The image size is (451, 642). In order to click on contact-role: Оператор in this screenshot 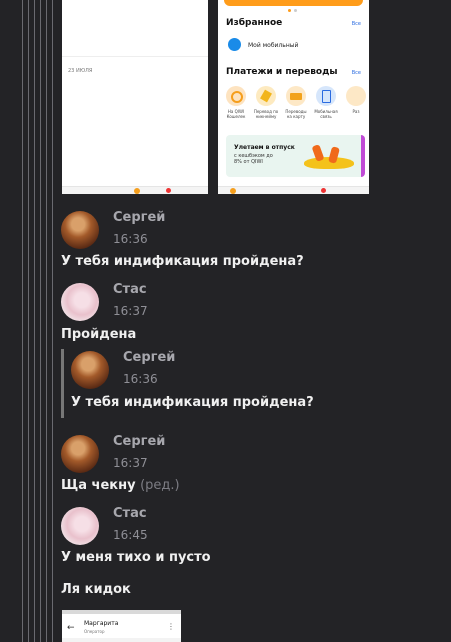, I will do `click(94, 631)`.